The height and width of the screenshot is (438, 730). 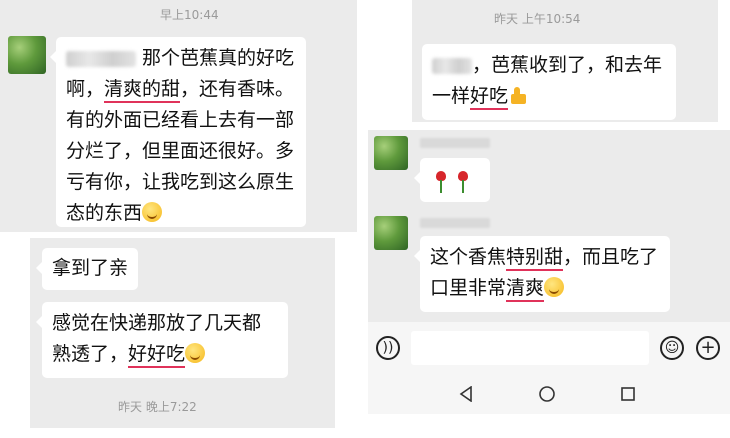 I want to click on plus-icon: +, so click(x=708, y=348).